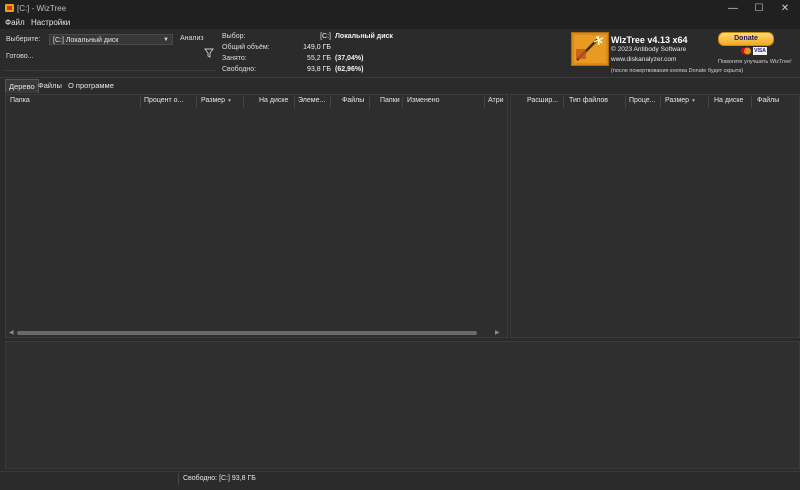  What do you see at coordinates (400, 23) in the screenshot?
I see `menu-bar` at bounding box center [400, 23].